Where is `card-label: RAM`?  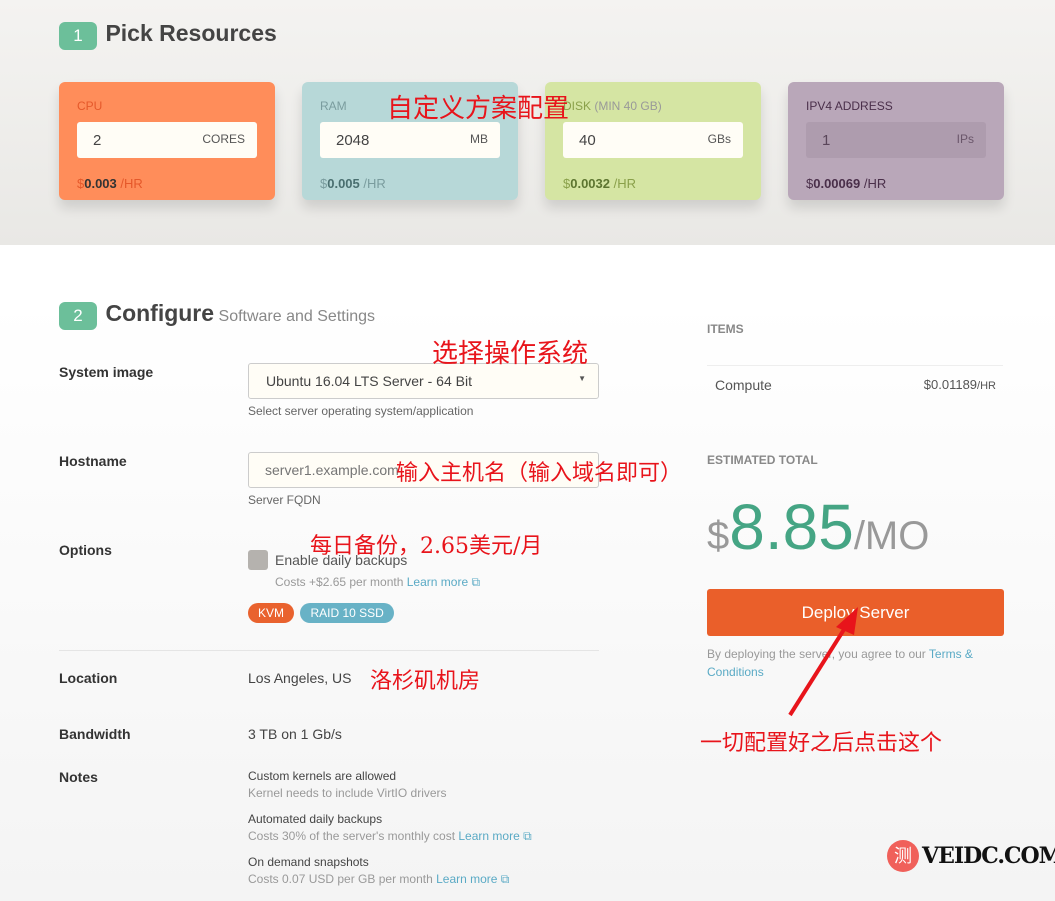 card-label: RAM is located at coordinates (333, 106).